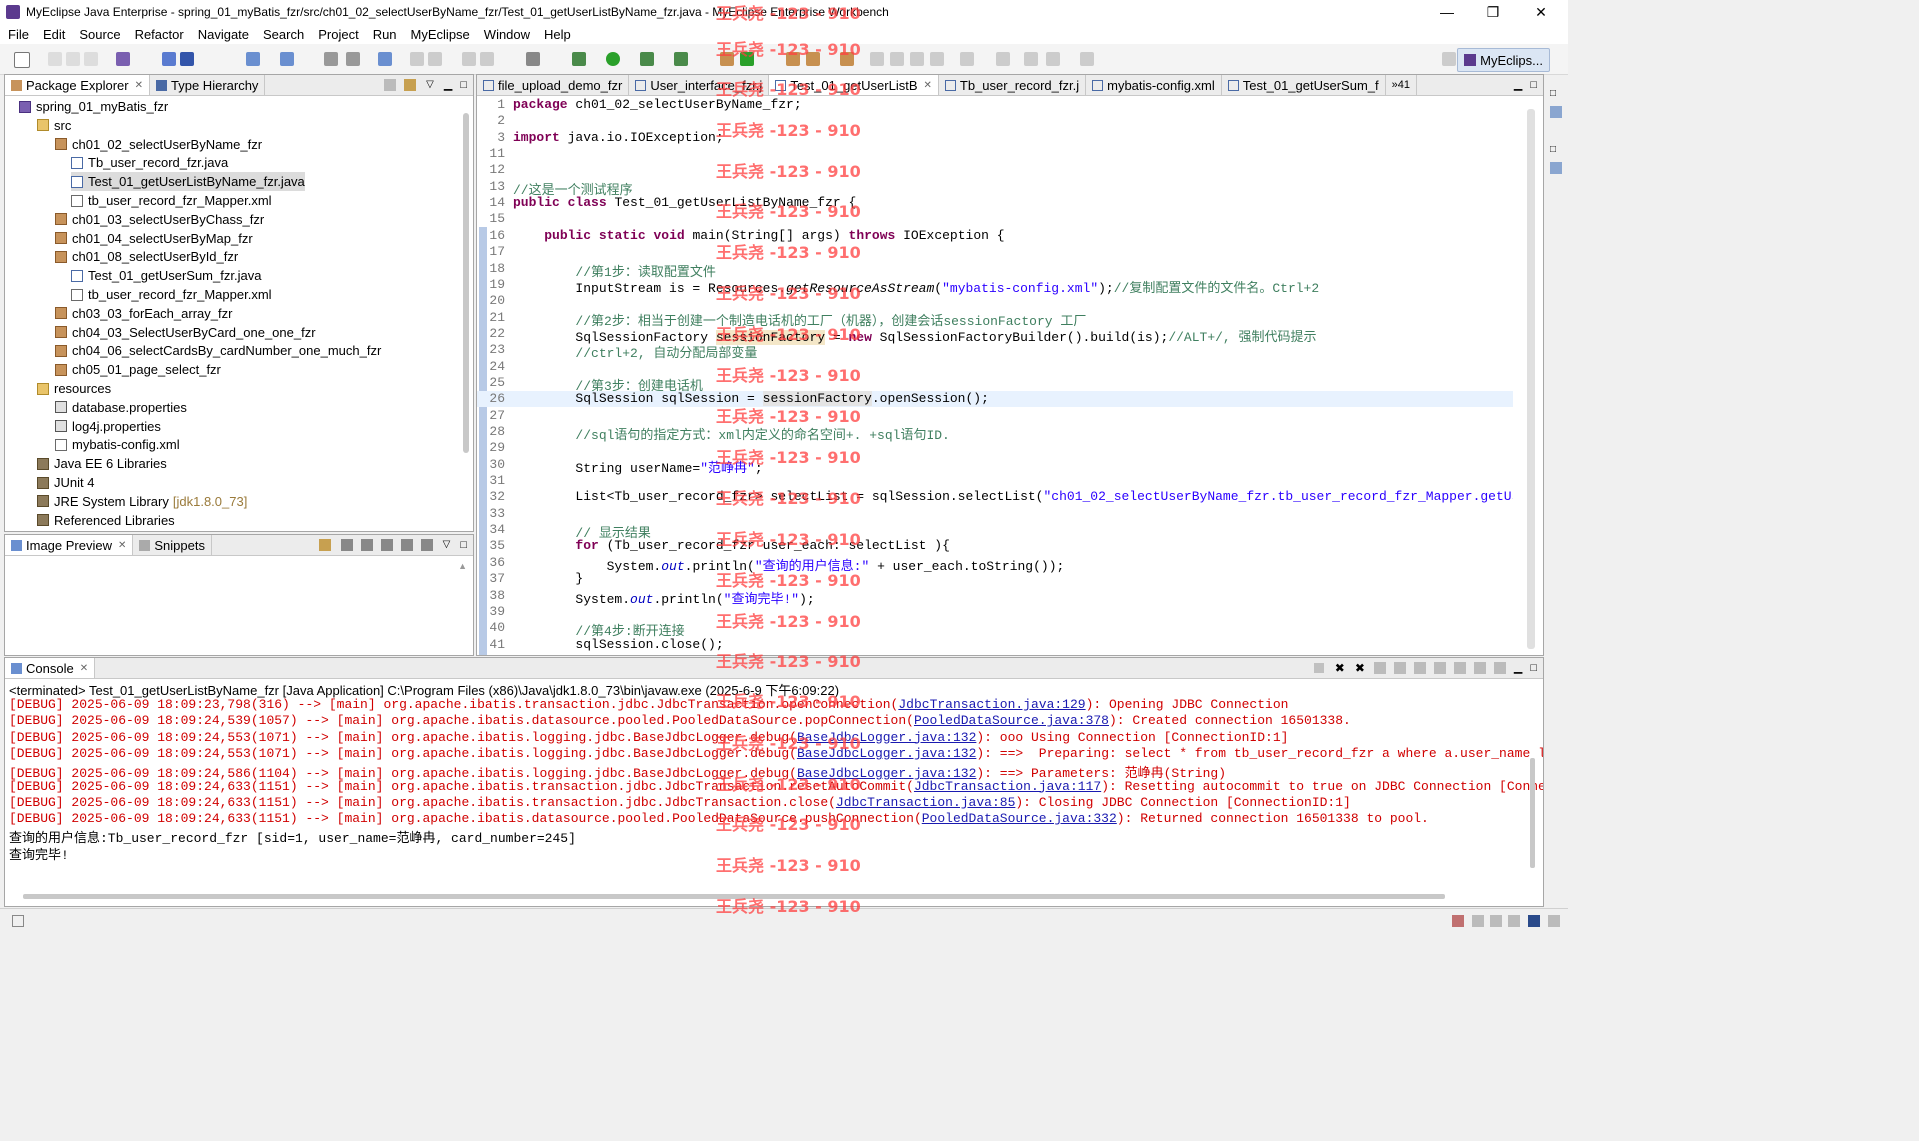 The width and height of the screenshot is (1919, 1141). Describe the element at coordinates (386, 545) in the screenshot. I see `zoom-in-icon` at that location.